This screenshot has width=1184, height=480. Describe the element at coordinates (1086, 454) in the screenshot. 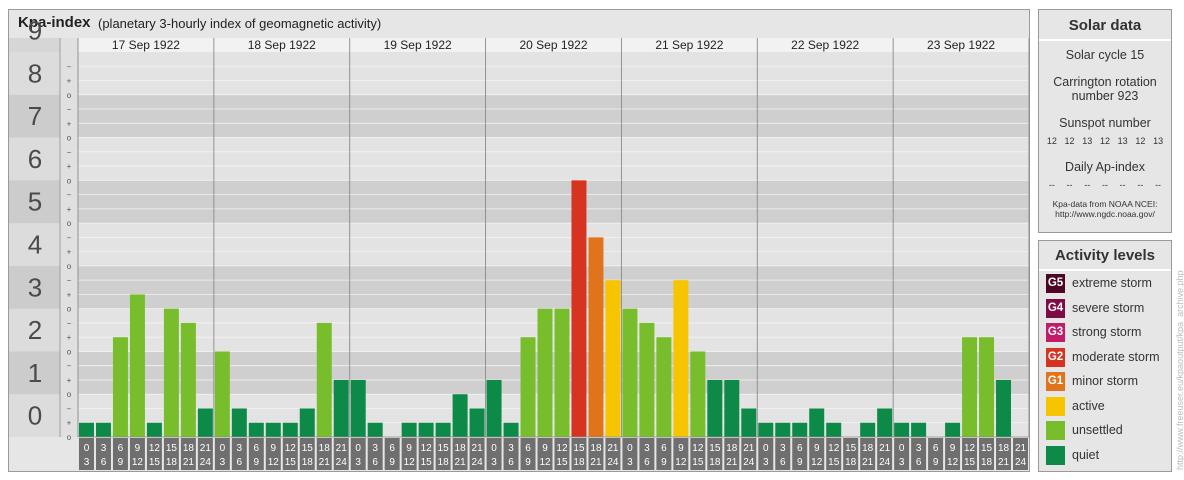

I see `legend-label: quiet` at that location.